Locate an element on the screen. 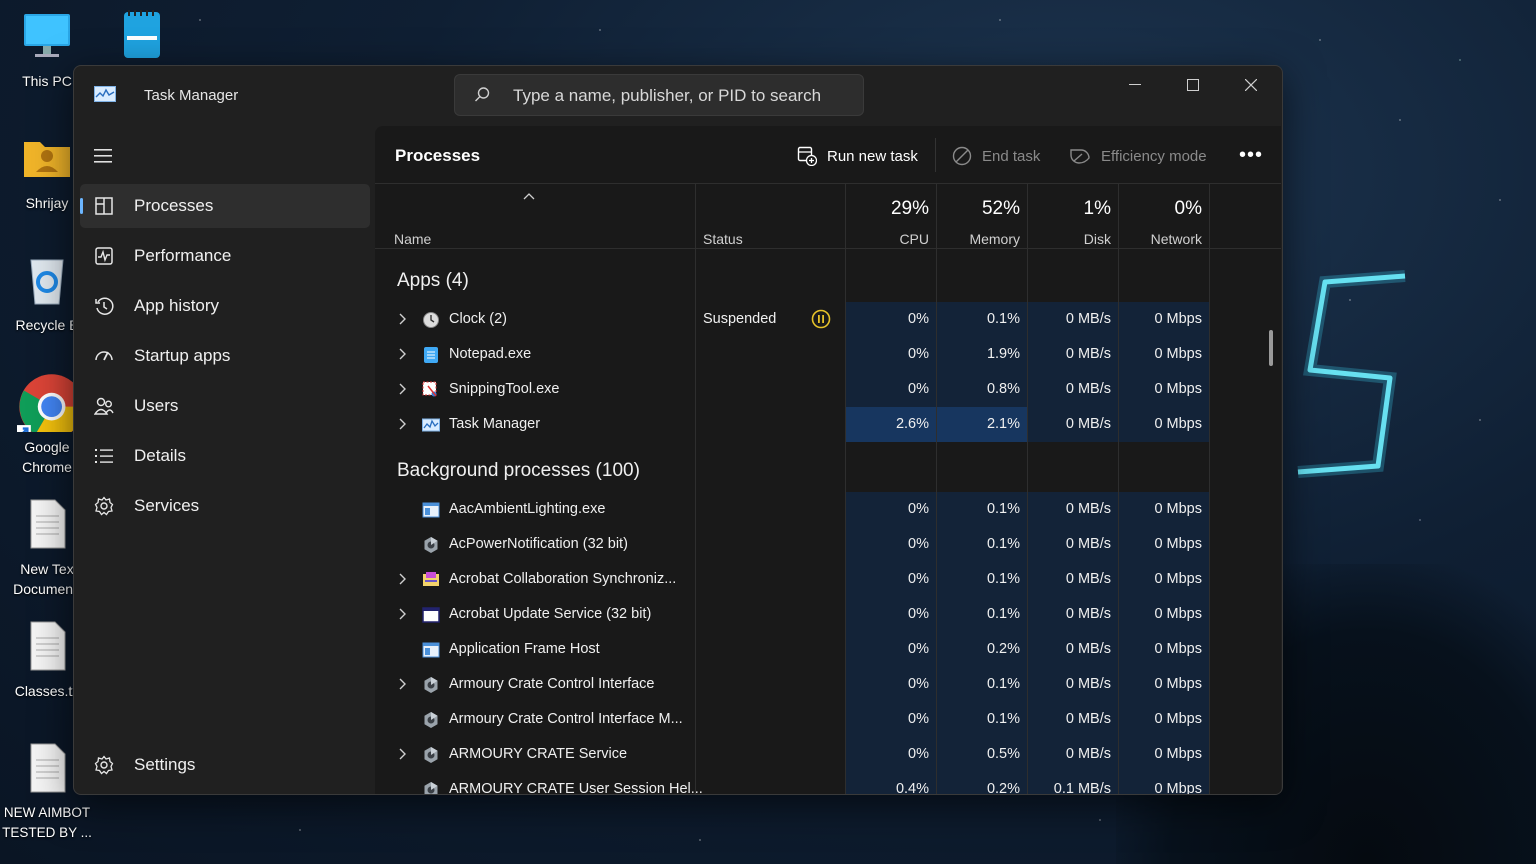 The image size is (1536, 864). performance-icon is located at coordinates (104, 256).